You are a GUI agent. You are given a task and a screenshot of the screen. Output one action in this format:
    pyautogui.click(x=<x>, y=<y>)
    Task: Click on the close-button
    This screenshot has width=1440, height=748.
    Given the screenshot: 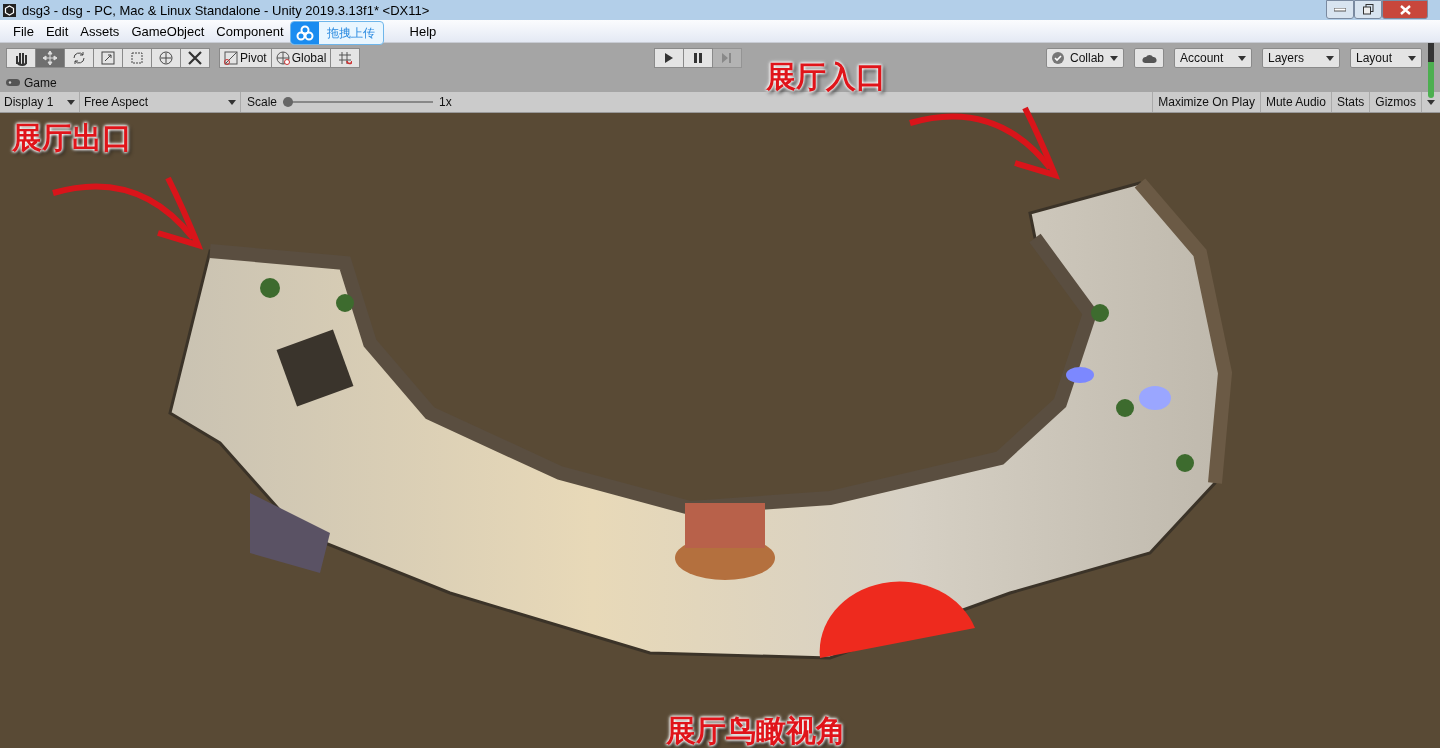 What is the action you would take?
    pyautogui.click(x=1405, y=9)
    